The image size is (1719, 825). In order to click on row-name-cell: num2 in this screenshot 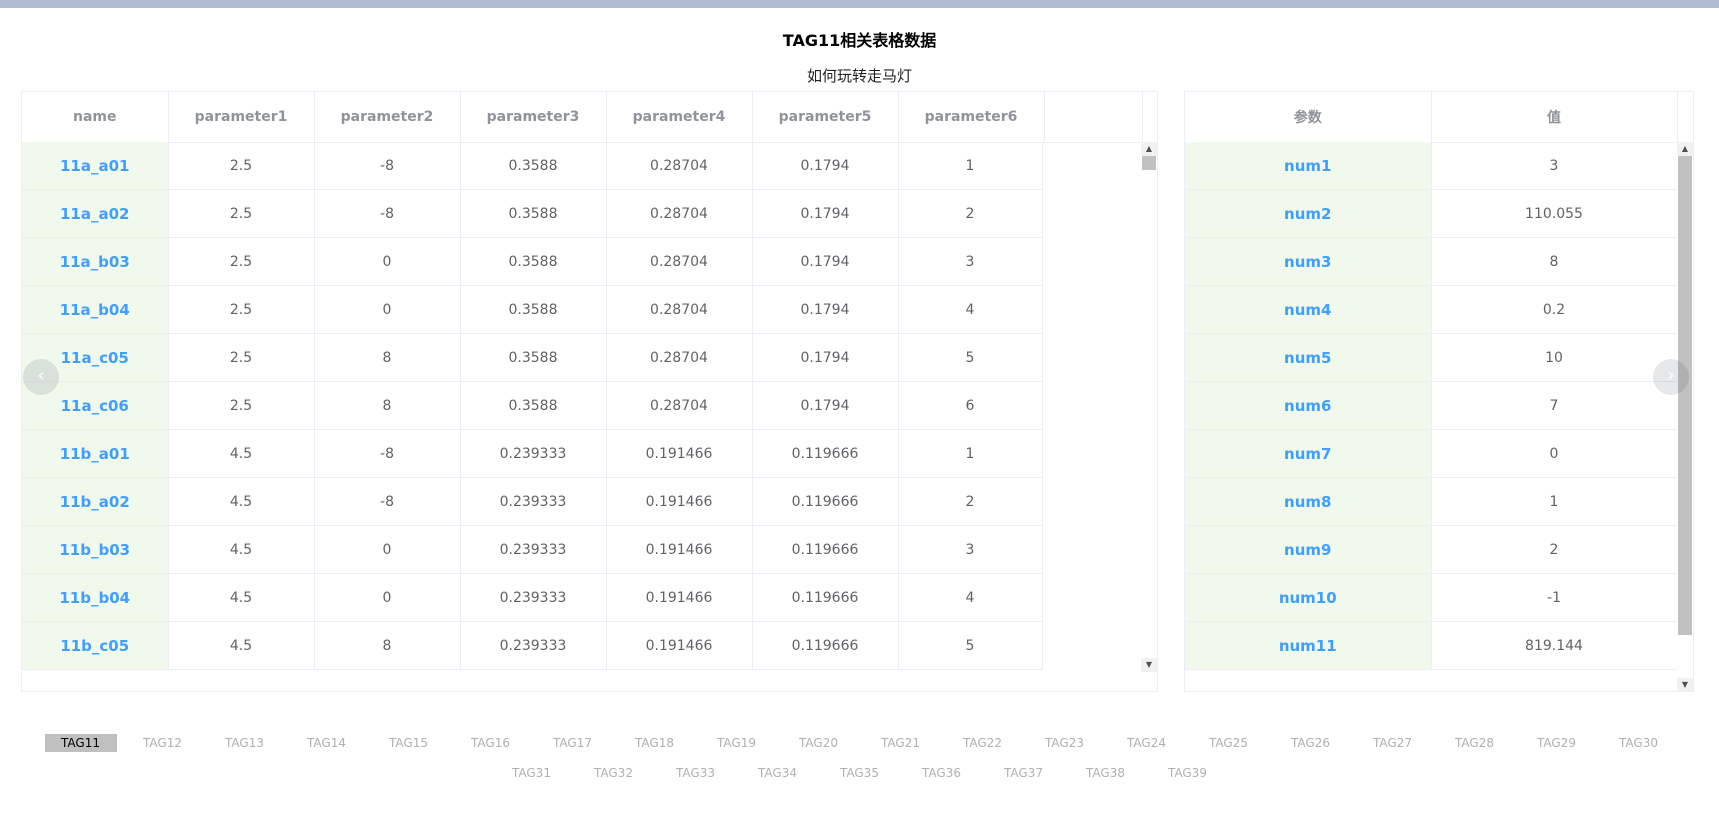, I will do `click(1308, 213)`.